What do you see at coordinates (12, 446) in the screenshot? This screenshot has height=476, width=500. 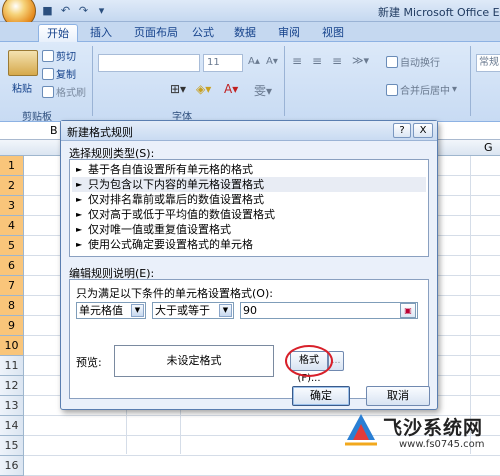 I see `row-header-15: 15` at bounding box center [12, 446].